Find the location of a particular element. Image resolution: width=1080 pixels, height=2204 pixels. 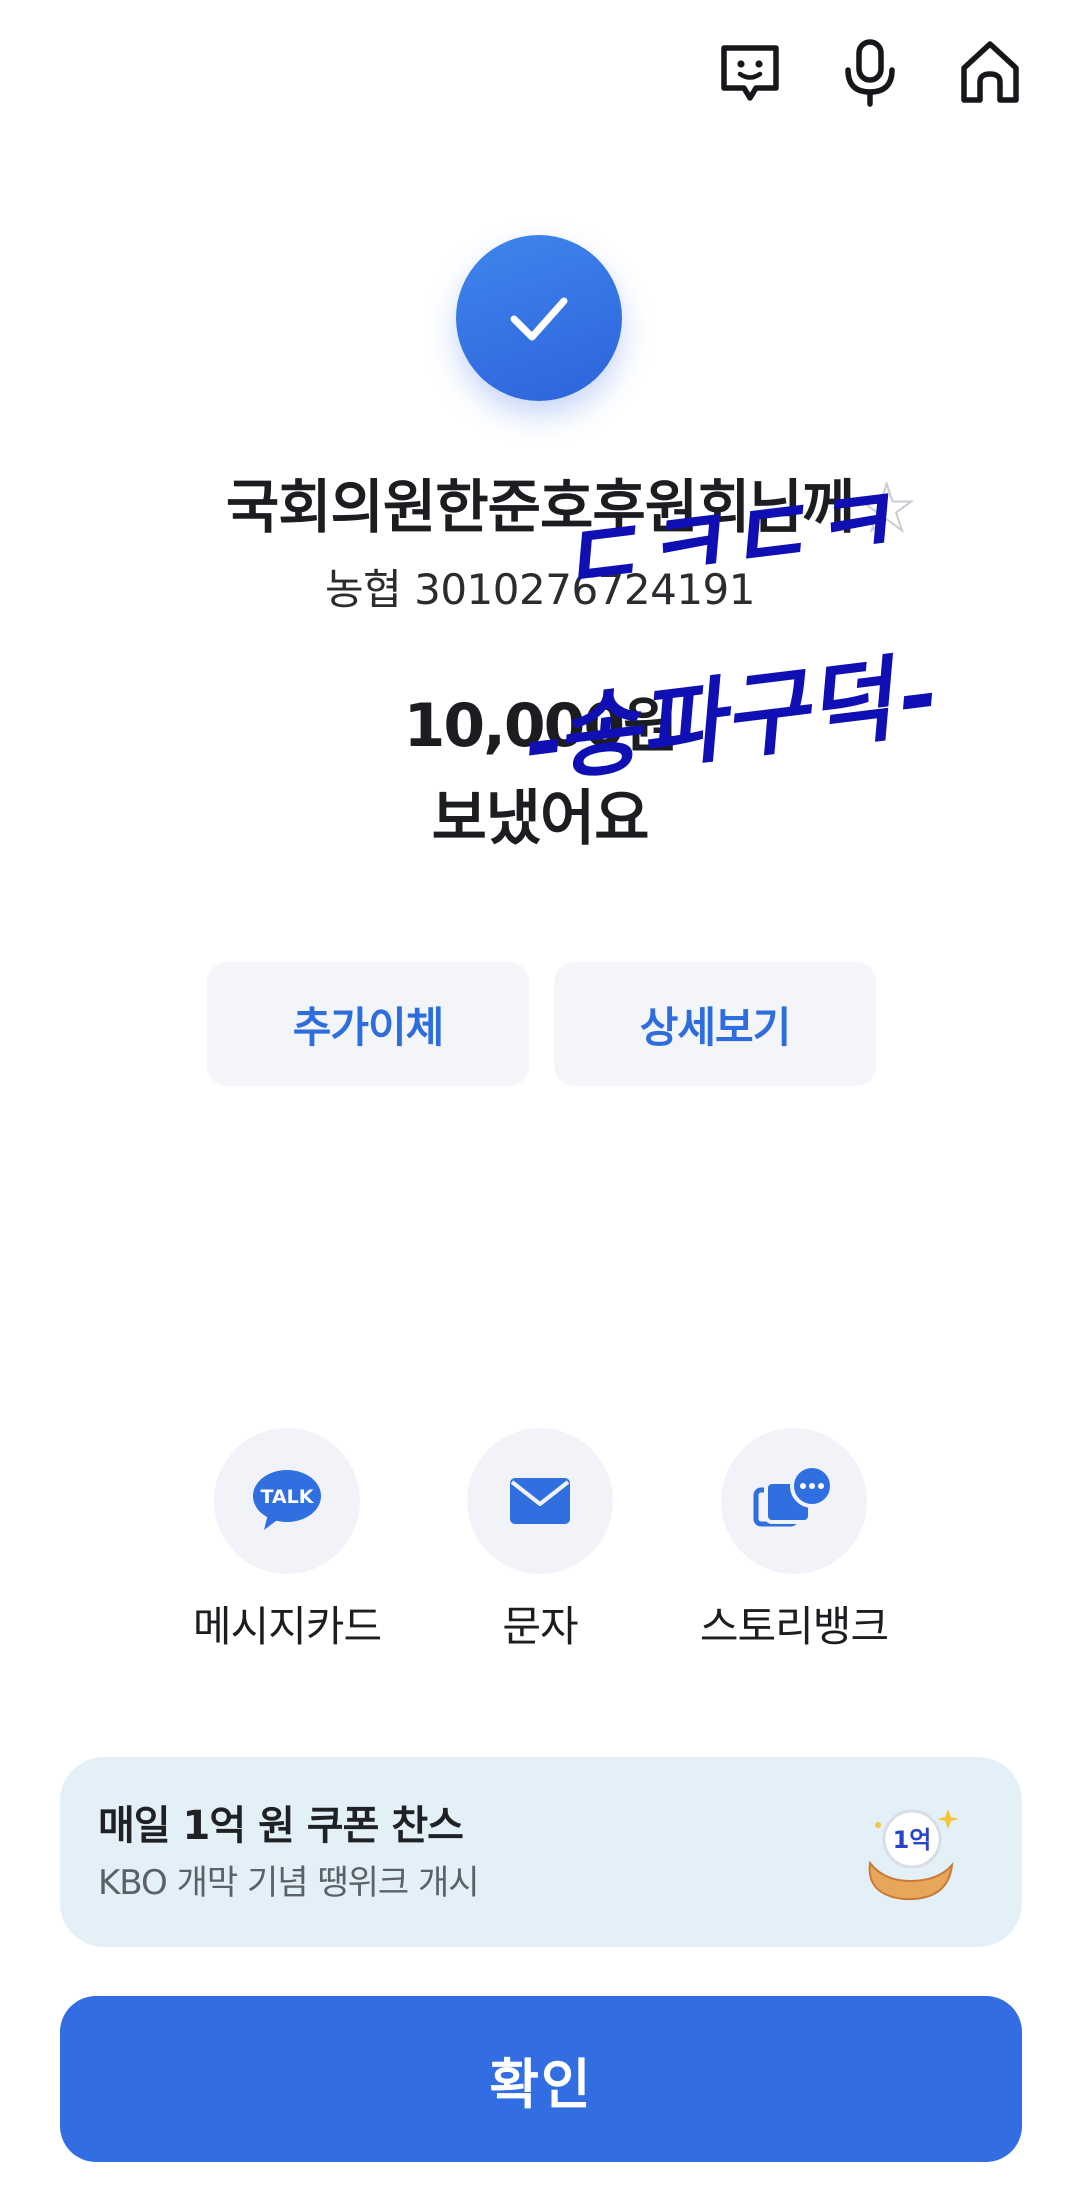

share-message-card: TALK 메시지카드 is located at coordinates (287, 1548).